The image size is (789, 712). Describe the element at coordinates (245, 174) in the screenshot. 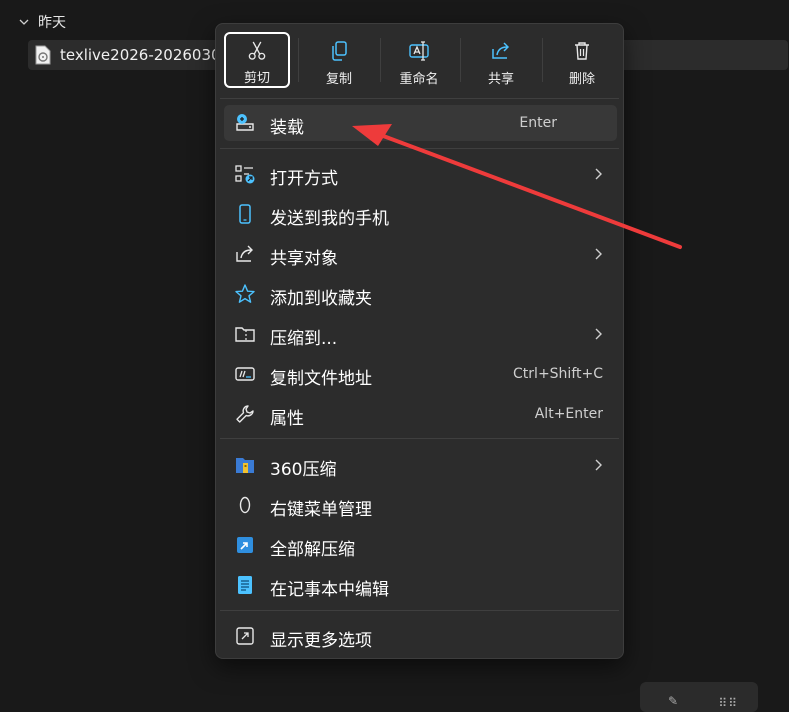

I see `open-with-icon` at that location.